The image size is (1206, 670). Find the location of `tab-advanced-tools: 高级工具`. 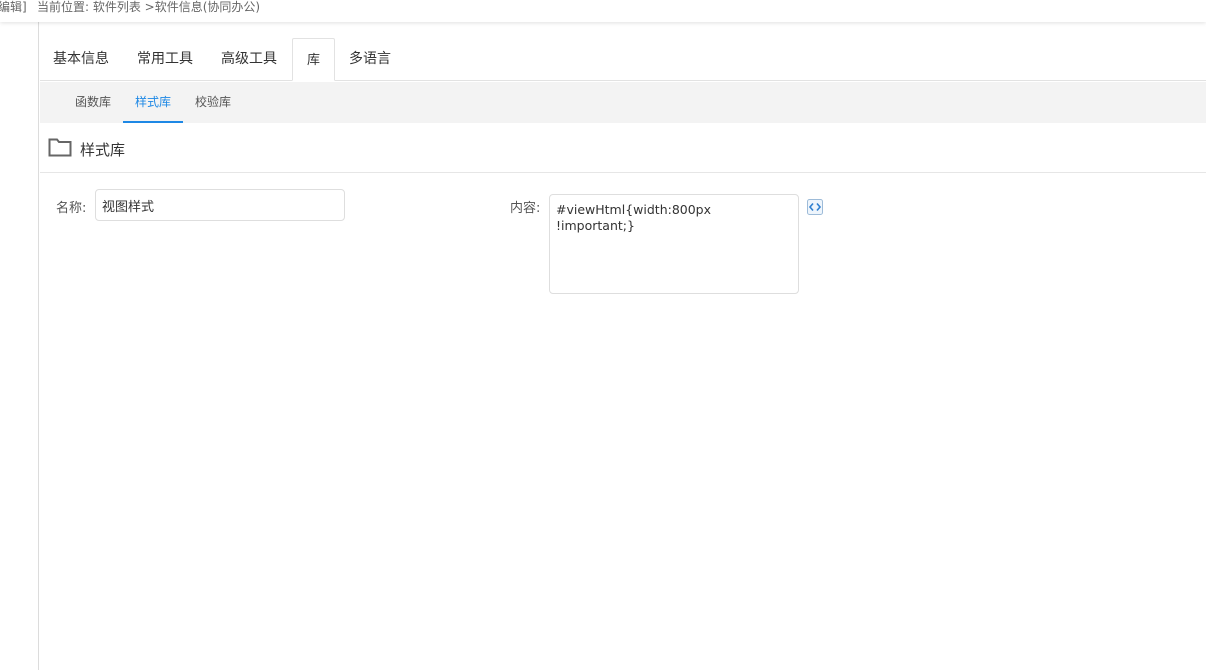

tab-advanced-tools: 高级工具 is located at coordinates (249, 59).